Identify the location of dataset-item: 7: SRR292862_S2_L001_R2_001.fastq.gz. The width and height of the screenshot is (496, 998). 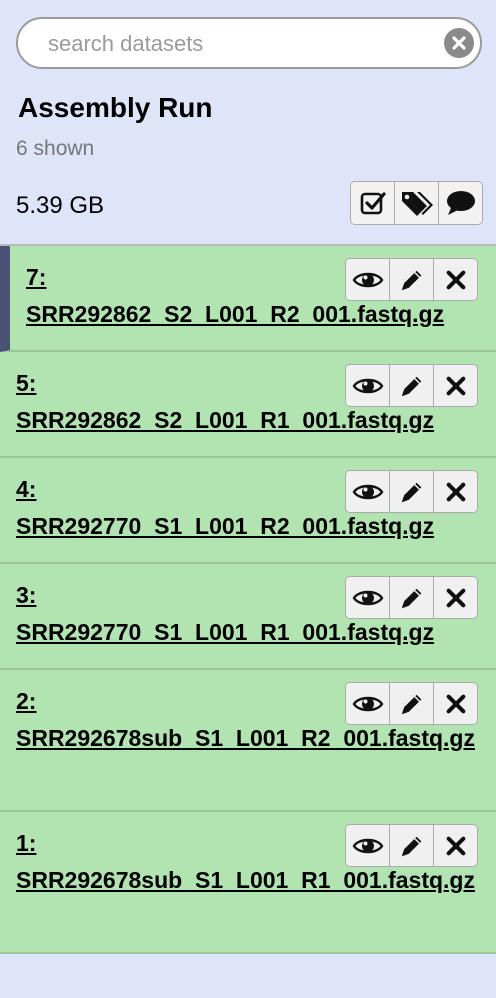
(248, 299).